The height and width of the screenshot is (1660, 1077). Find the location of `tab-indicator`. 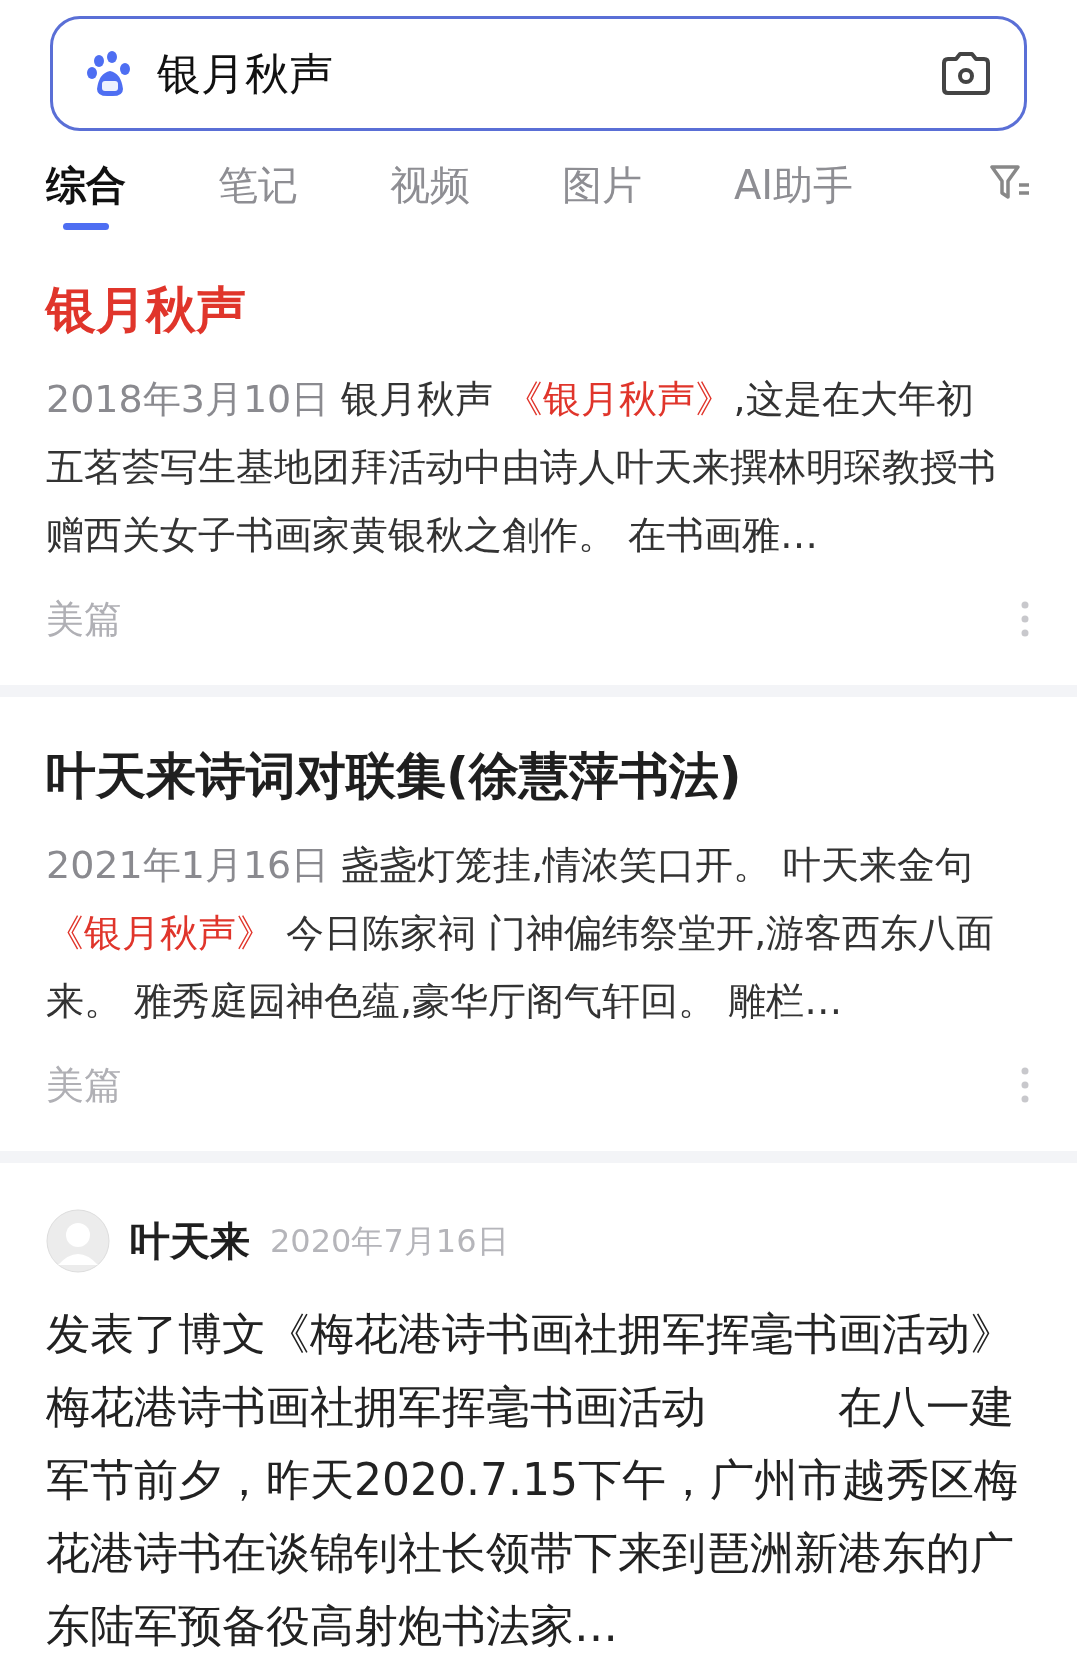

tab-indicator is located at coordinates (86, 226).